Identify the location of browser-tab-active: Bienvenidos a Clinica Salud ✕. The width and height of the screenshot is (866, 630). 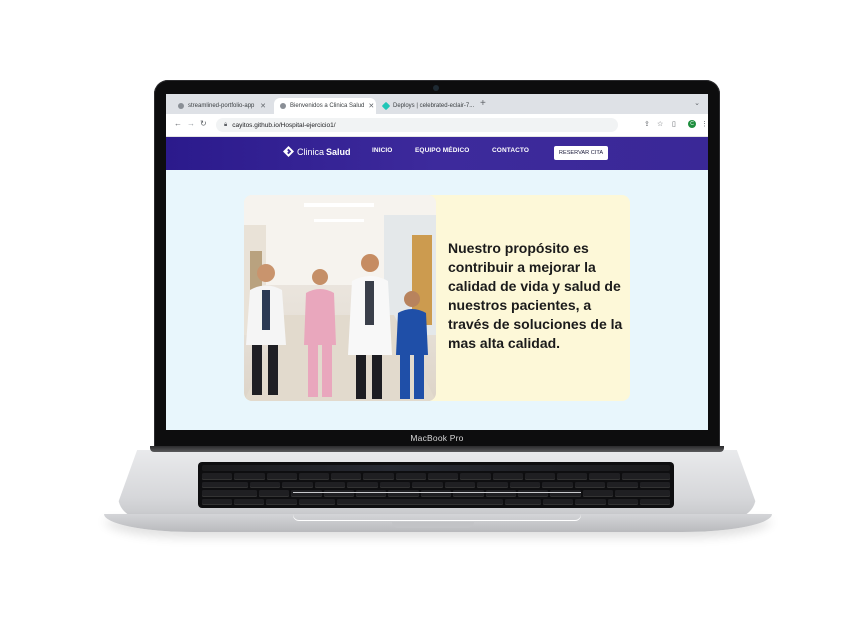
(325, 106).